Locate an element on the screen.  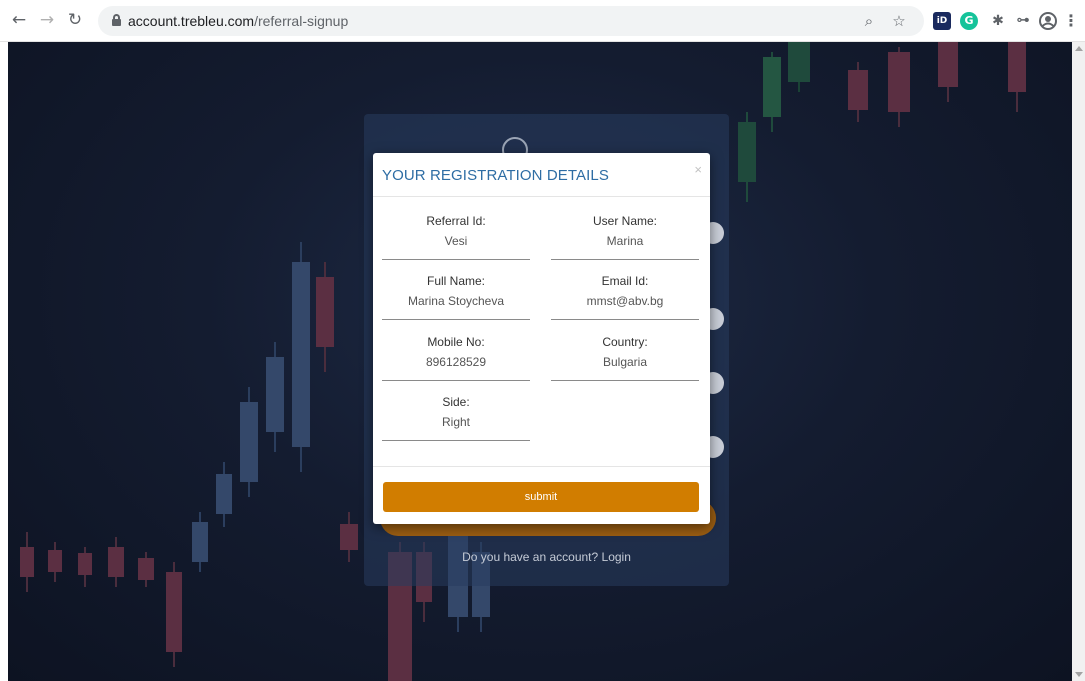
forward-arrow-icon: → is located at coordinates (47, 20).